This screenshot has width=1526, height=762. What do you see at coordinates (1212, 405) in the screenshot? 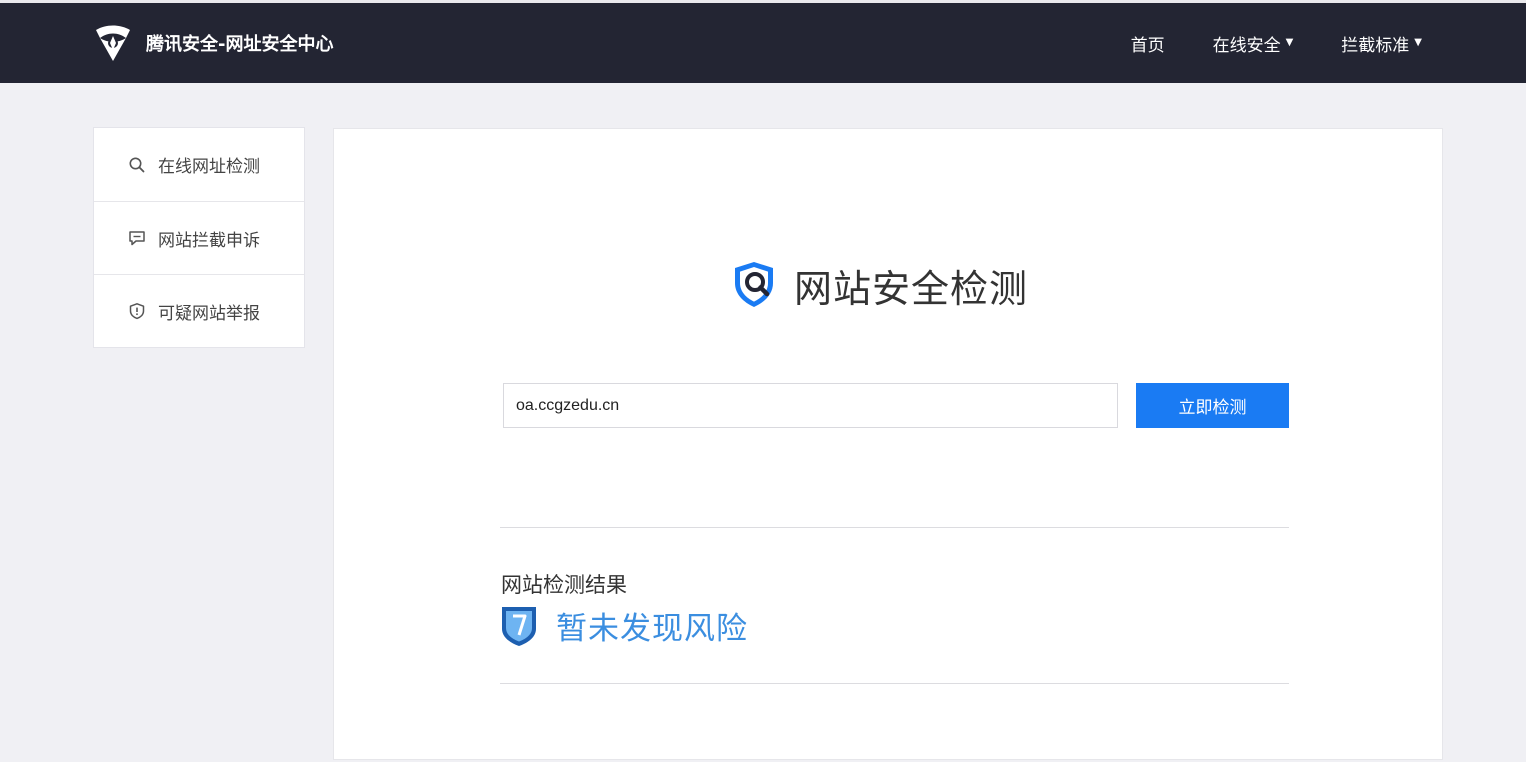
I see `check-now-button: 立即检测` at bounding box center [1212, 405].